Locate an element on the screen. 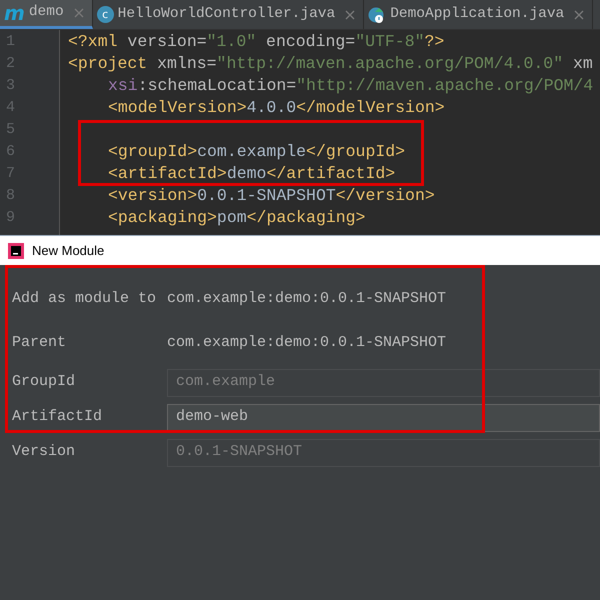 Image resolution: width=600 pixels, height=600 pixels. app-logo-icon is located at coordinates (16, 250).